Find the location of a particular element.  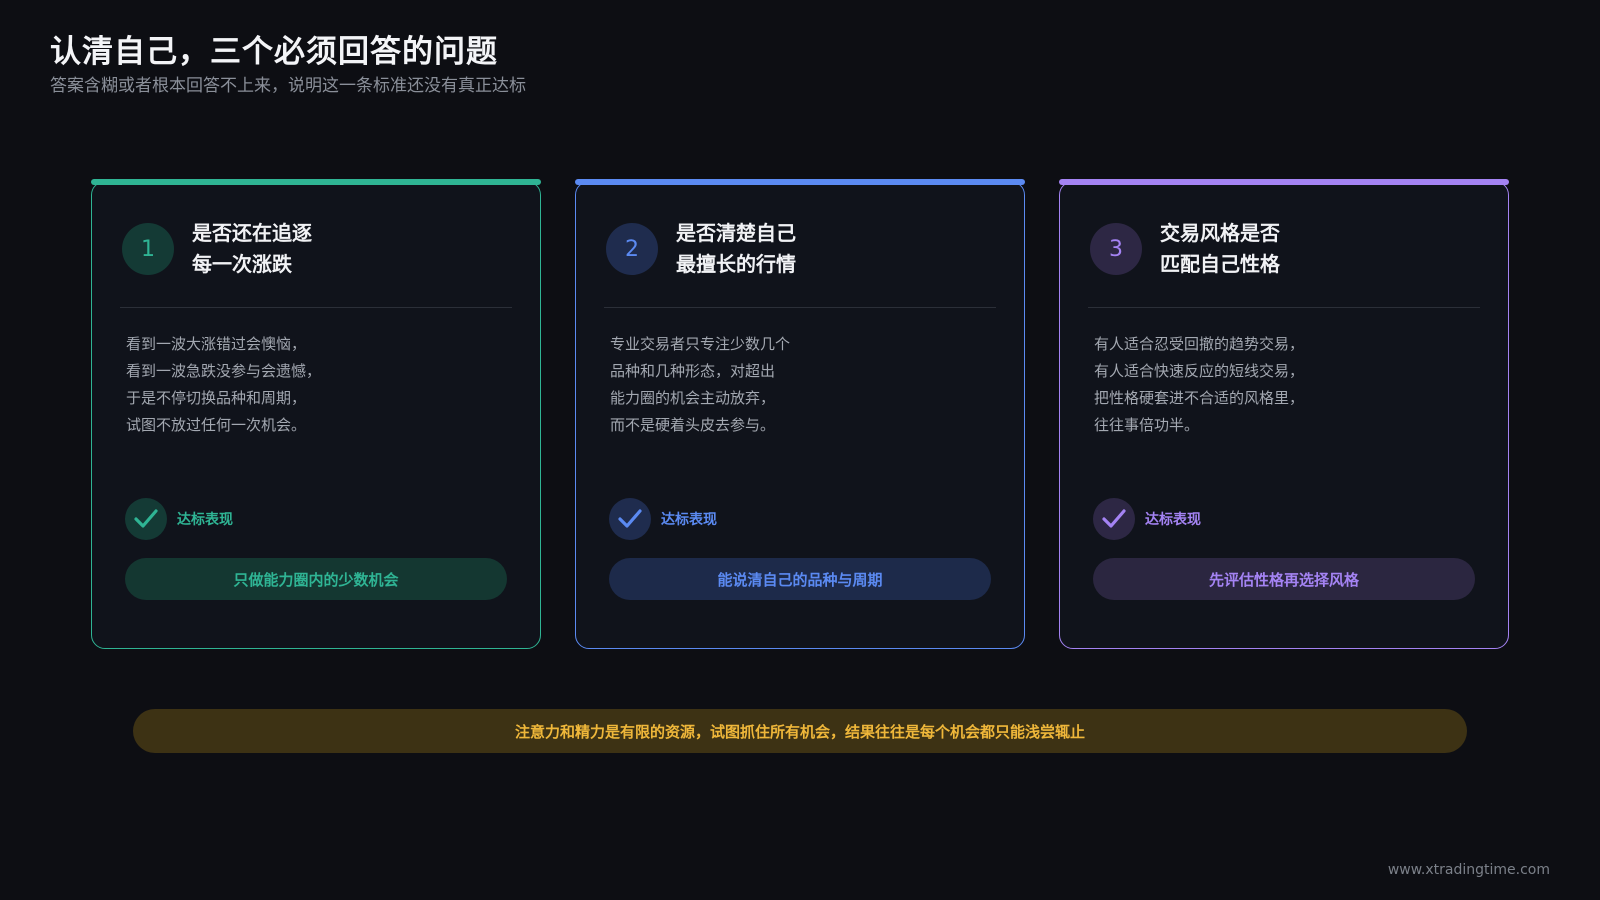

card-description-line: 品种和几种形态，对超出 is located at coordinates (693, 371).